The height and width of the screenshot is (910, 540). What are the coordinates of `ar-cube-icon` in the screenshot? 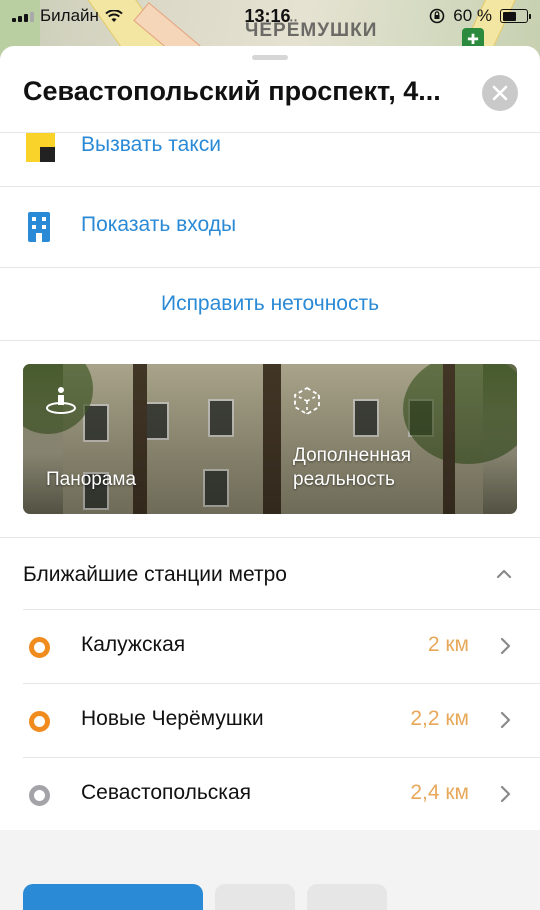 It's located at (307, 401).